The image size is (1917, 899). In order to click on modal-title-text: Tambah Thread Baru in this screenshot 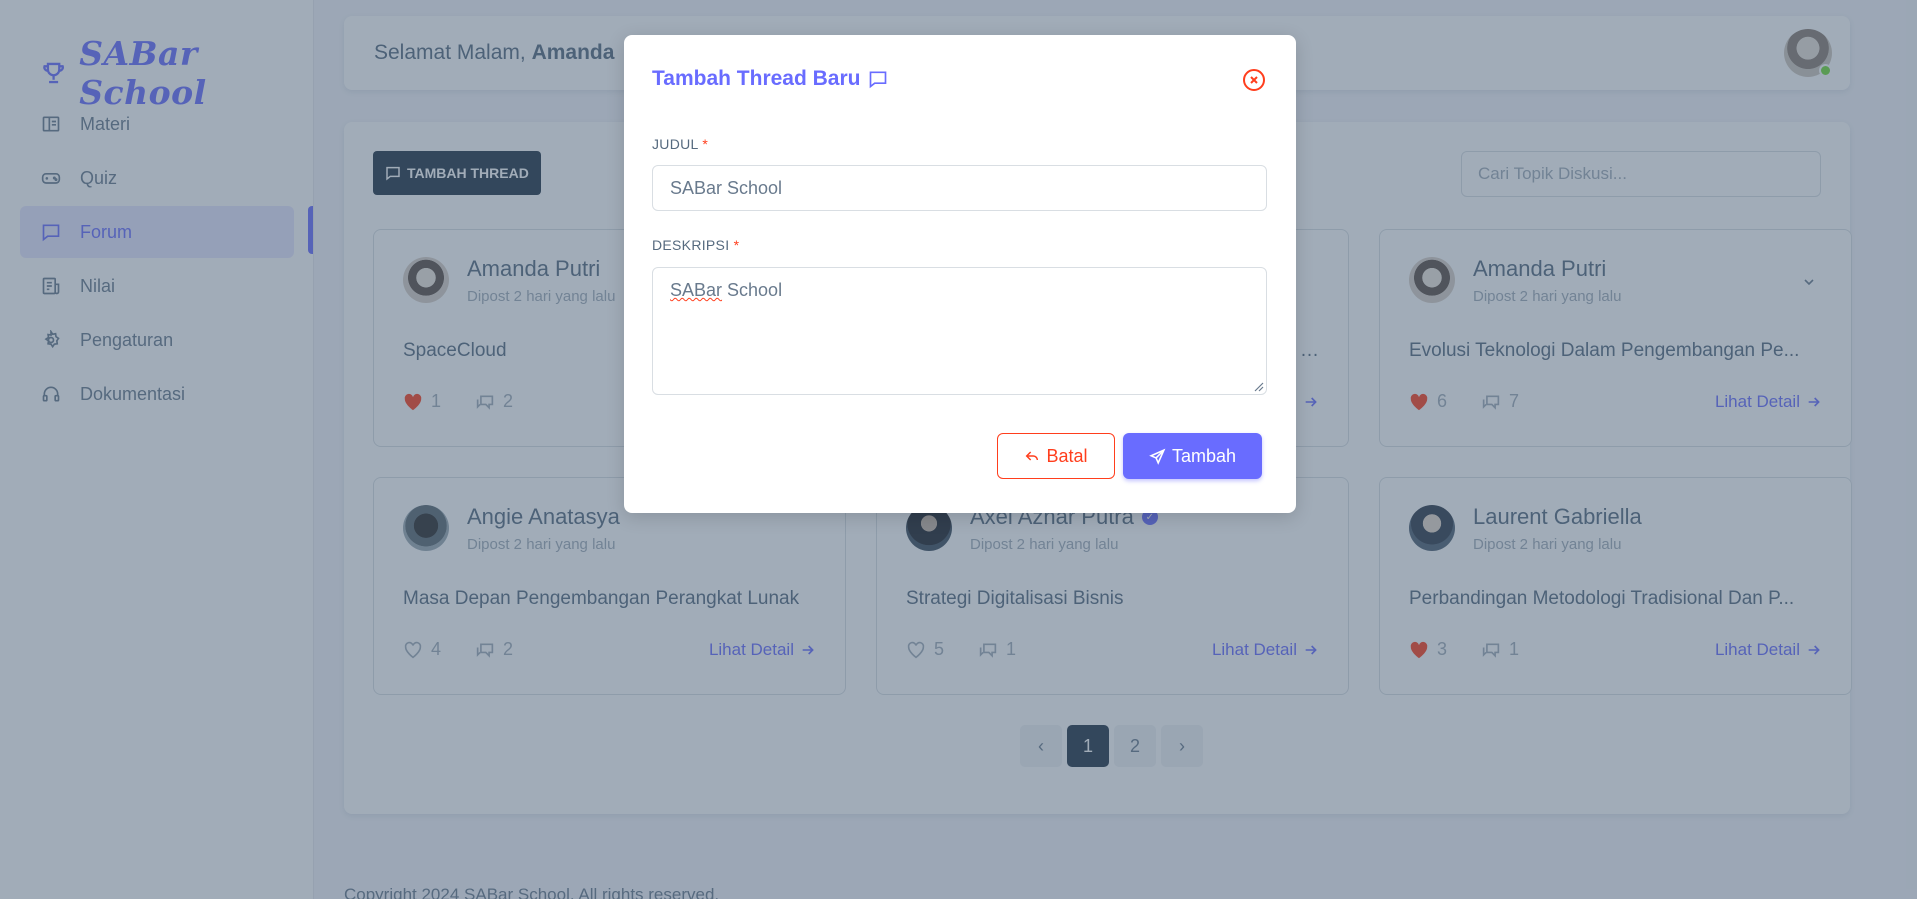, I will do `click(756, 78)`.